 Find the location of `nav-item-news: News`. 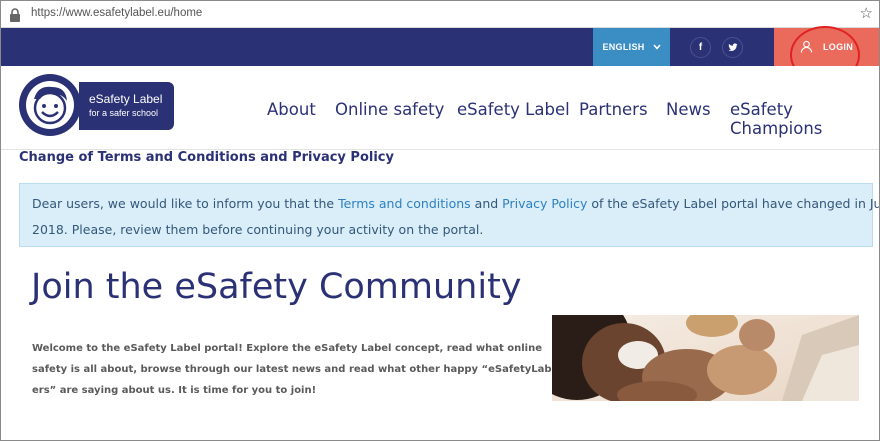

nav-item-news: News is located at coordinates (688, 109).